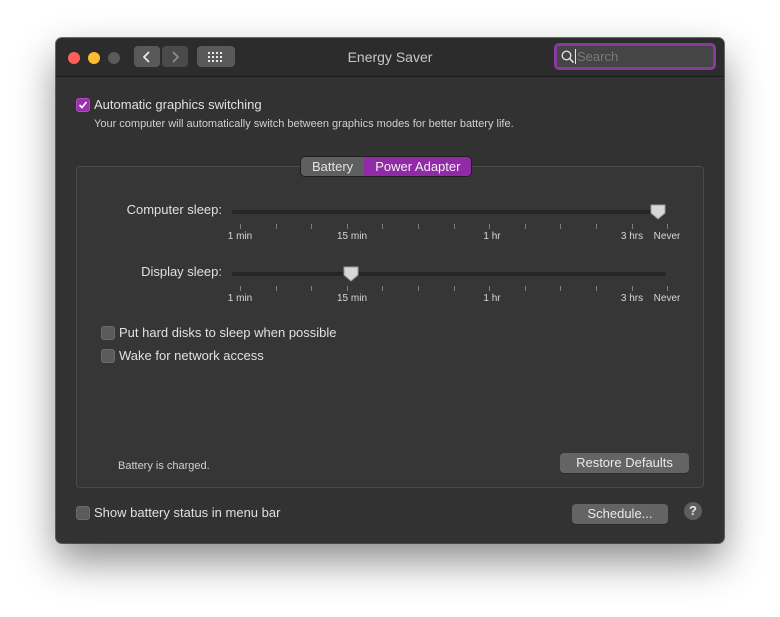 This screenshot has height=617, width=780. Describe the element at coordinates (191, 355) in the screenshot. I see `wake-network-label: Wake for network access` at that location.